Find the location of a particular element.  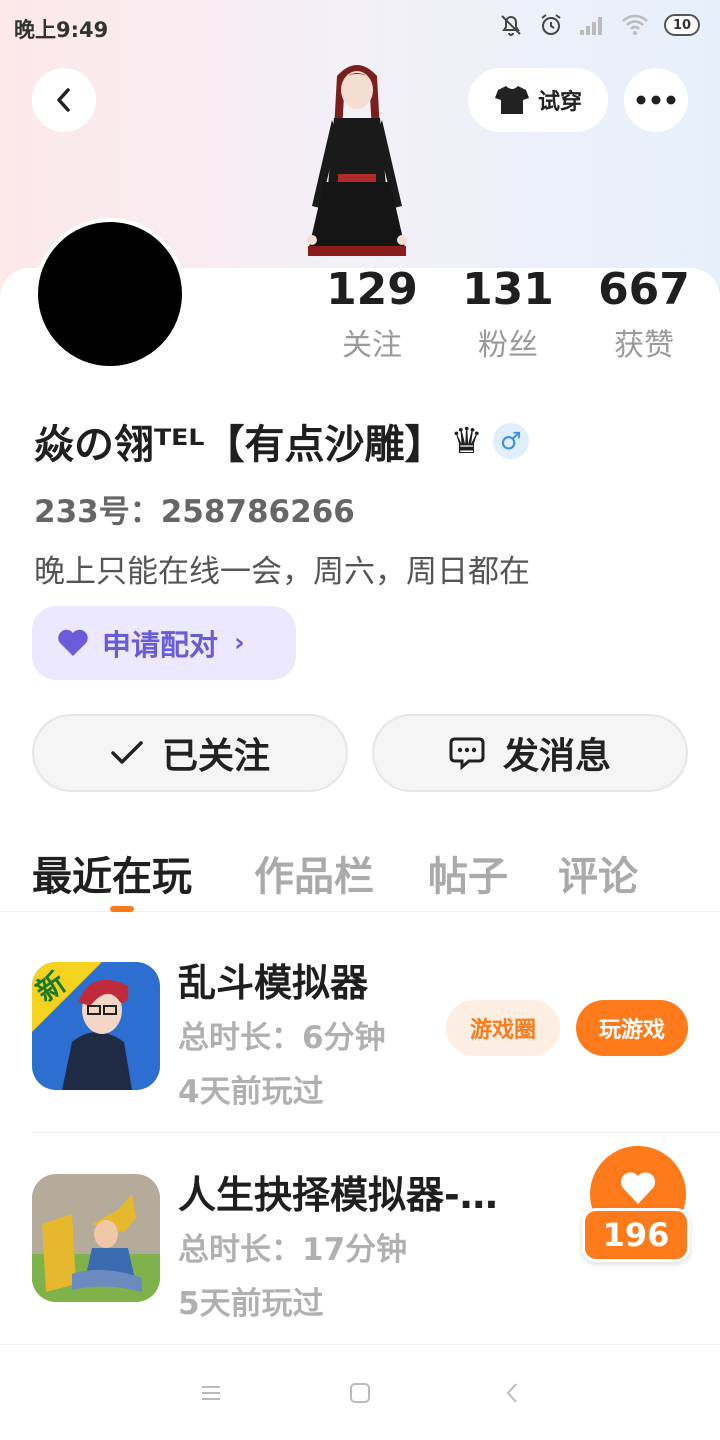

list-item: 新 乱斗模拟器 总时长：6分钟 4天前玩过 游戏圈 玩游戏 is located at coordinates (360, 1027).